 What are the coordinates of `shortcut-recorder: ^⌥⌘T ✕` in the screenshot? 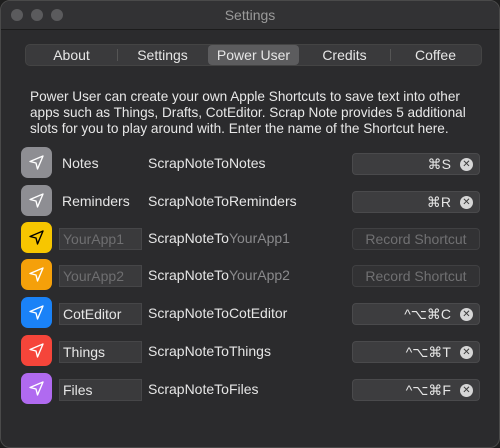 It's located at (416, 352).